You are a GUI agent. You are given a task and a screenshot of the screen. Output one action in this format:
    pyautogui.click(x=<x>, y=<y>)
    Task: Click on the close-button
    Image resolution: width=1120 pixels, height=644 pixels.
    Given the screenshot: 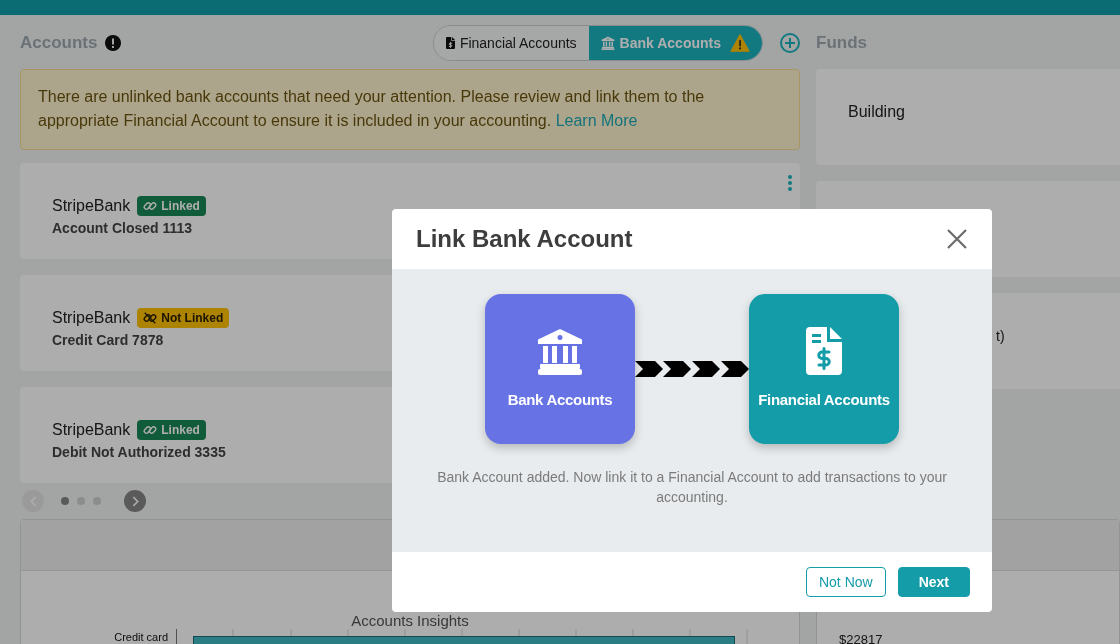 What is the action you would take?
    pyautogui.click(x=957, y=239)
    